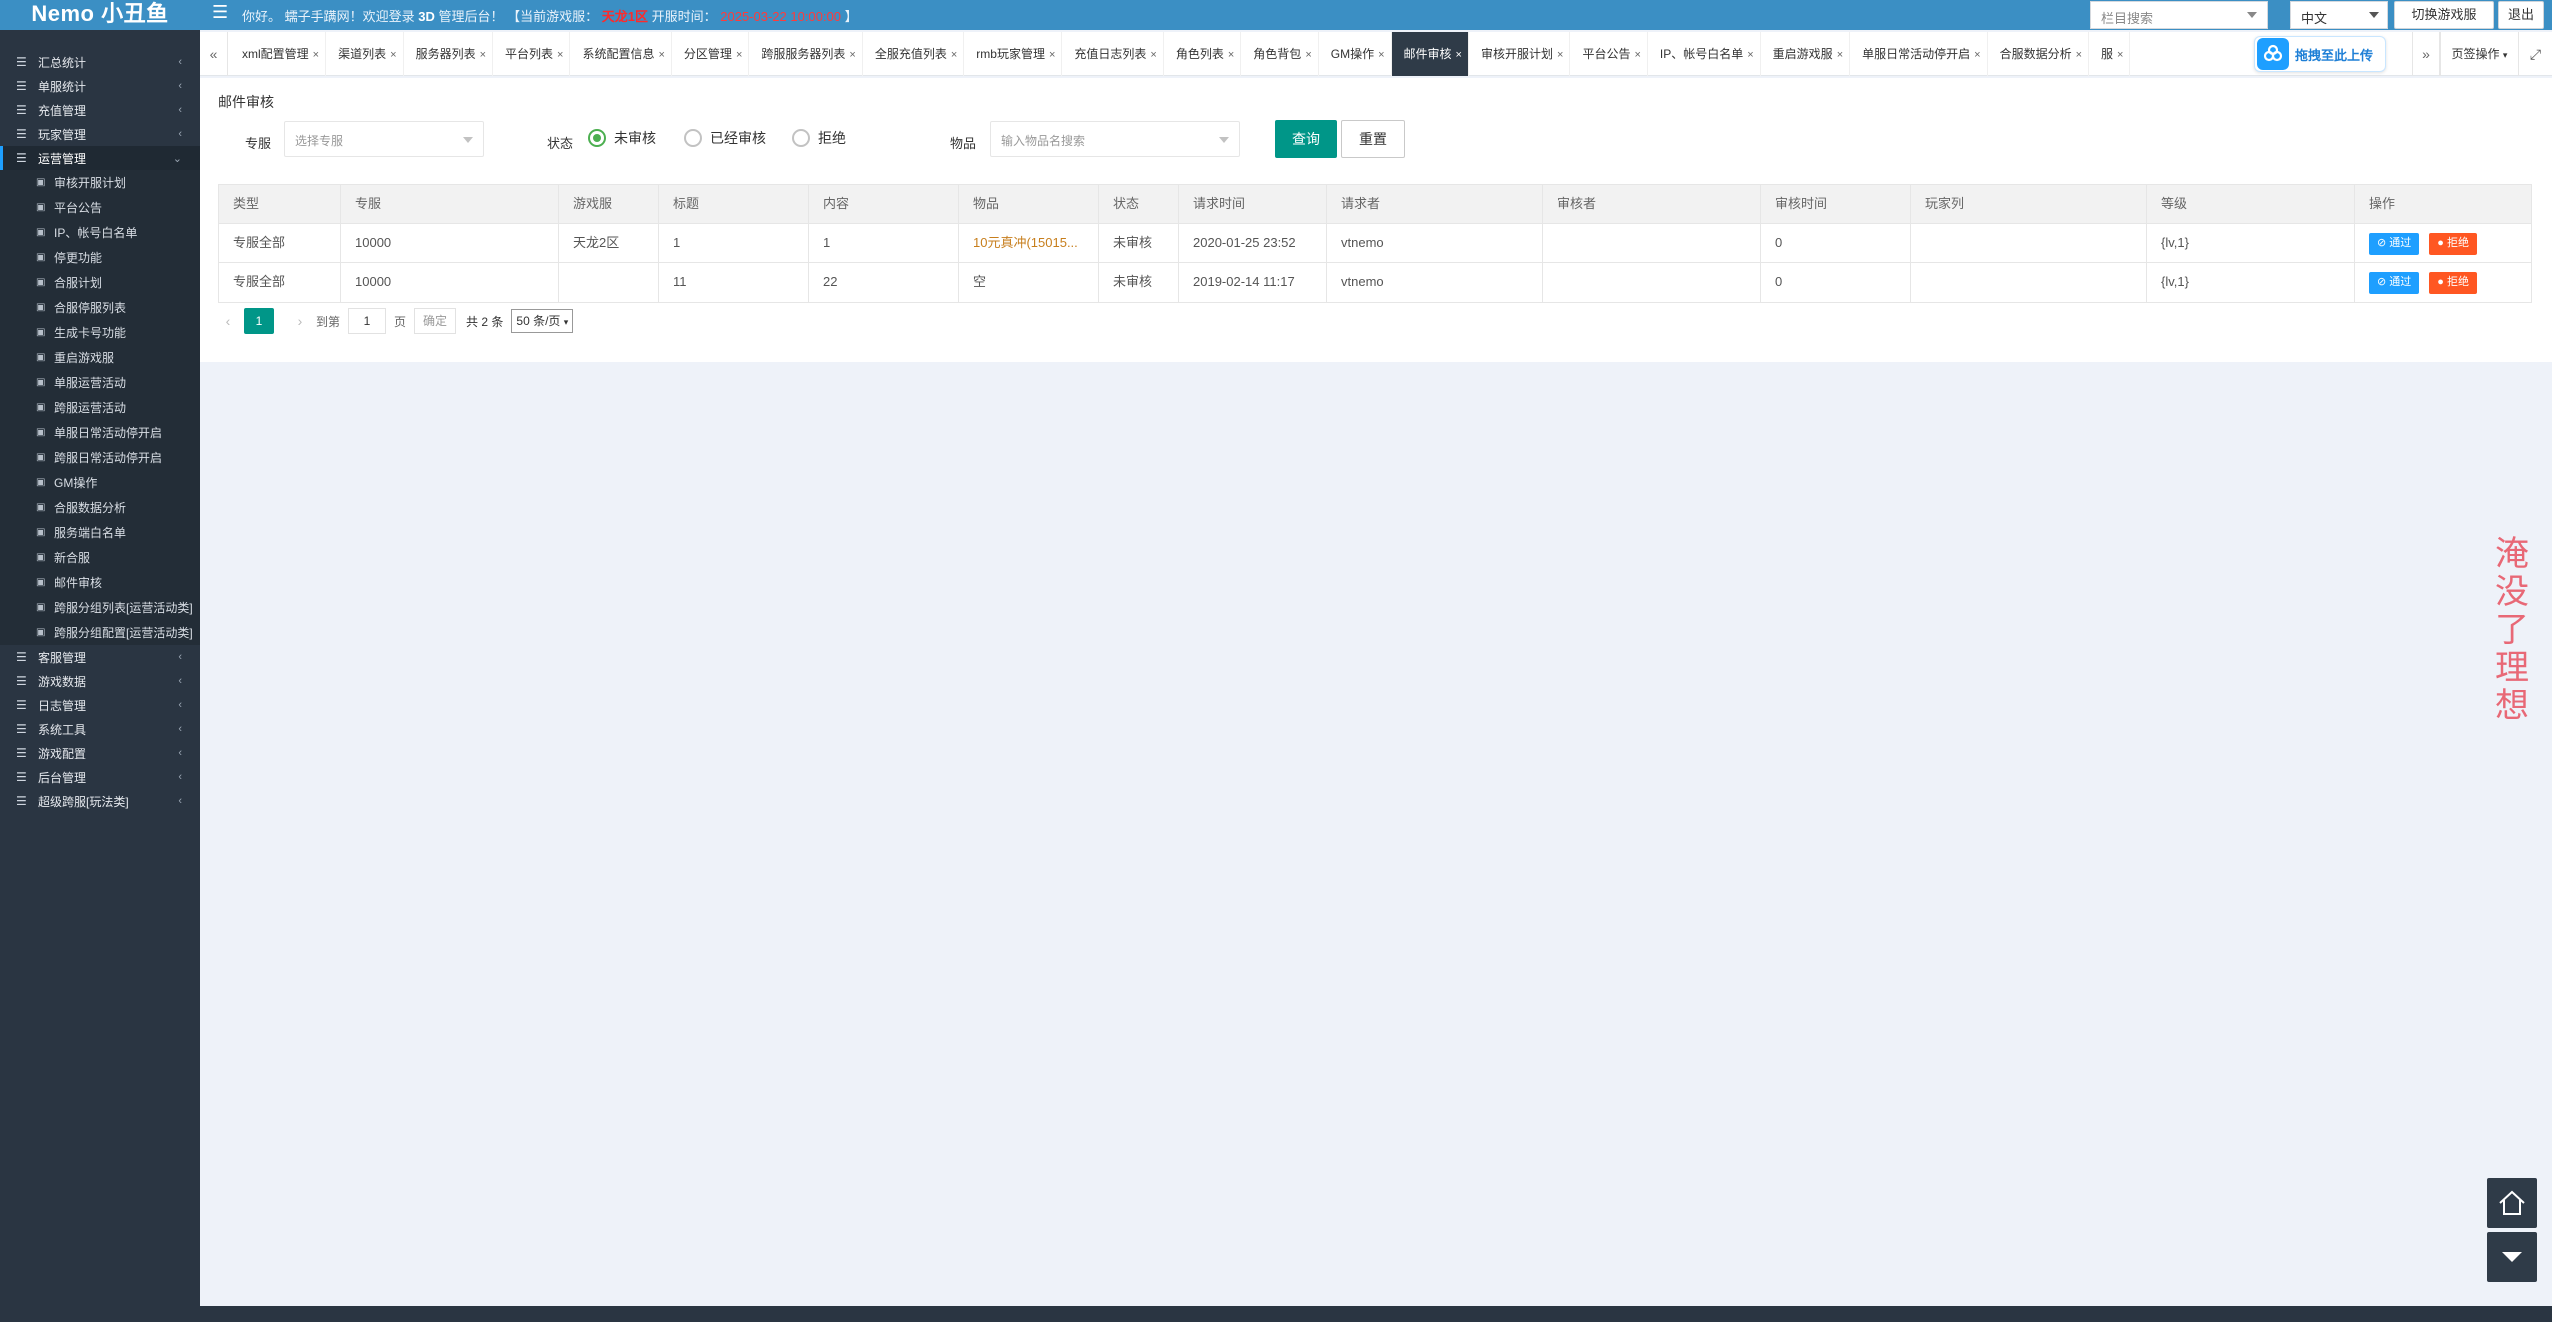 The height and width of the screenshot is (1322, 2552). What do you see at coordinates (100, 207) in the screenshot?
I see `sidebar-sub-item: ▣ 平台公告` at bounding box center [100, 207].